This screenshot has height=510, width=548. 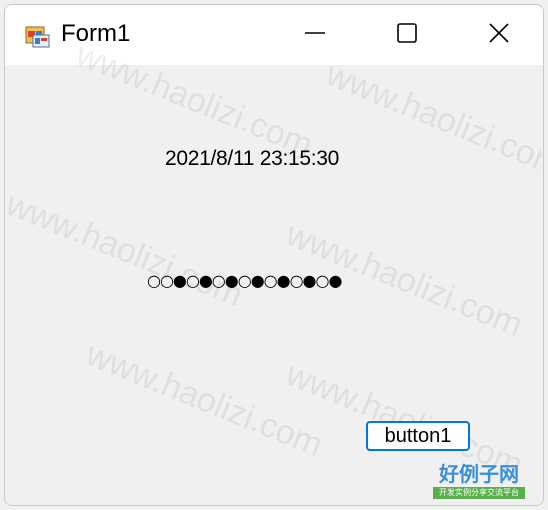 What do you see at coordinates (96, 33) in the screenshot?
I see `window-title: Form1` at bounding box center [96, 33].